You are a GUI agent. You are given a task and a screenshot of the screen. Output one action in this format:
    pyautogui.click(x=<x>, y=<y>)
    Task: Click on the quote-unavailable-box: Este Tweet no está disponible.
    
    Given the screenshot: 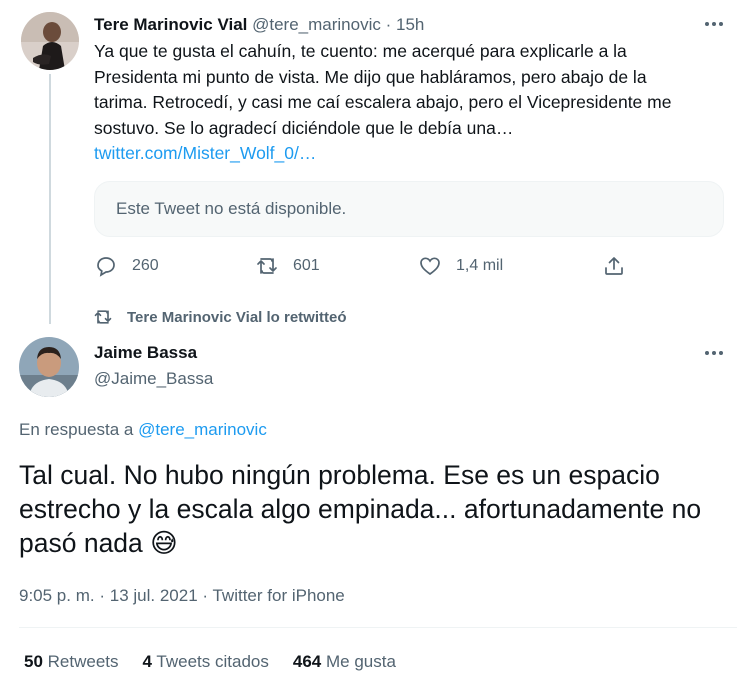 What is the action you would take?
    pyautogui.click(x=409, y=209)
    